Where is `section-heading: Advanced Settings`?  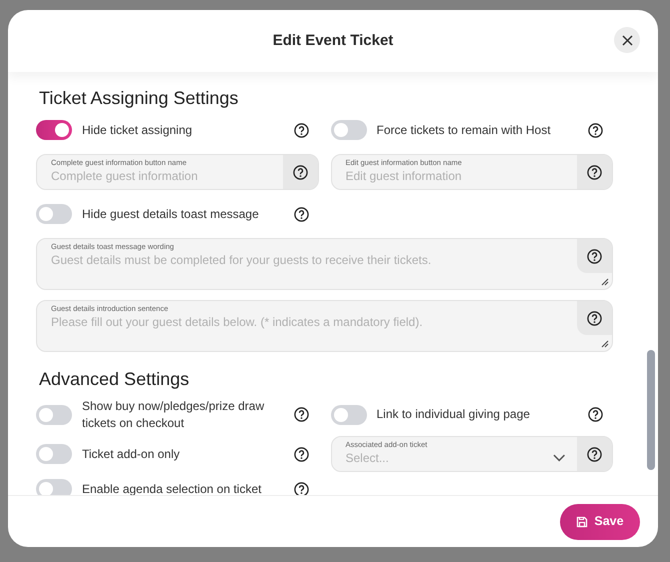
section-heading: Advanced Settings is located at coordinates (114, 380).